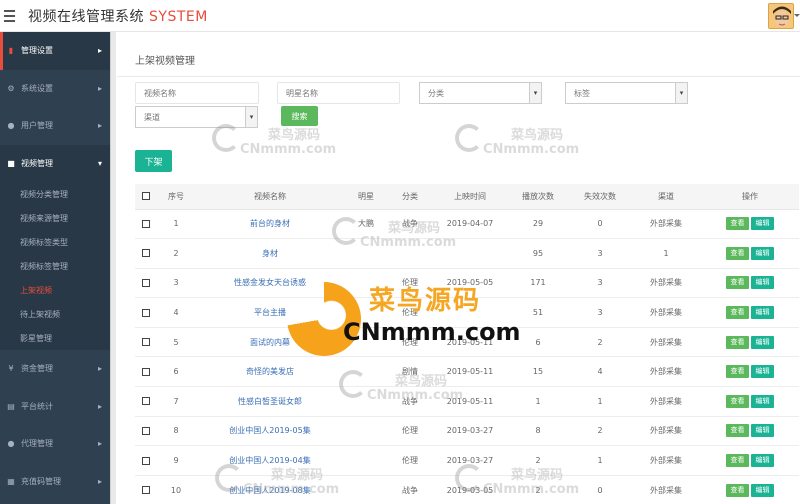 This screenshot has width=800, height=504. I want to click on video-name: 前台的身材, so click(270, 224).